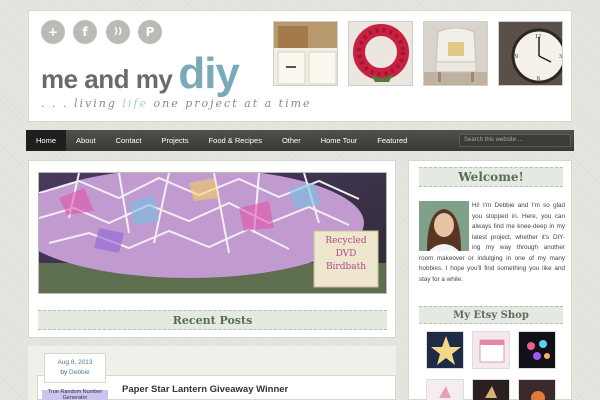  I want to click on pinterest-icon: P, so click(150, 32).